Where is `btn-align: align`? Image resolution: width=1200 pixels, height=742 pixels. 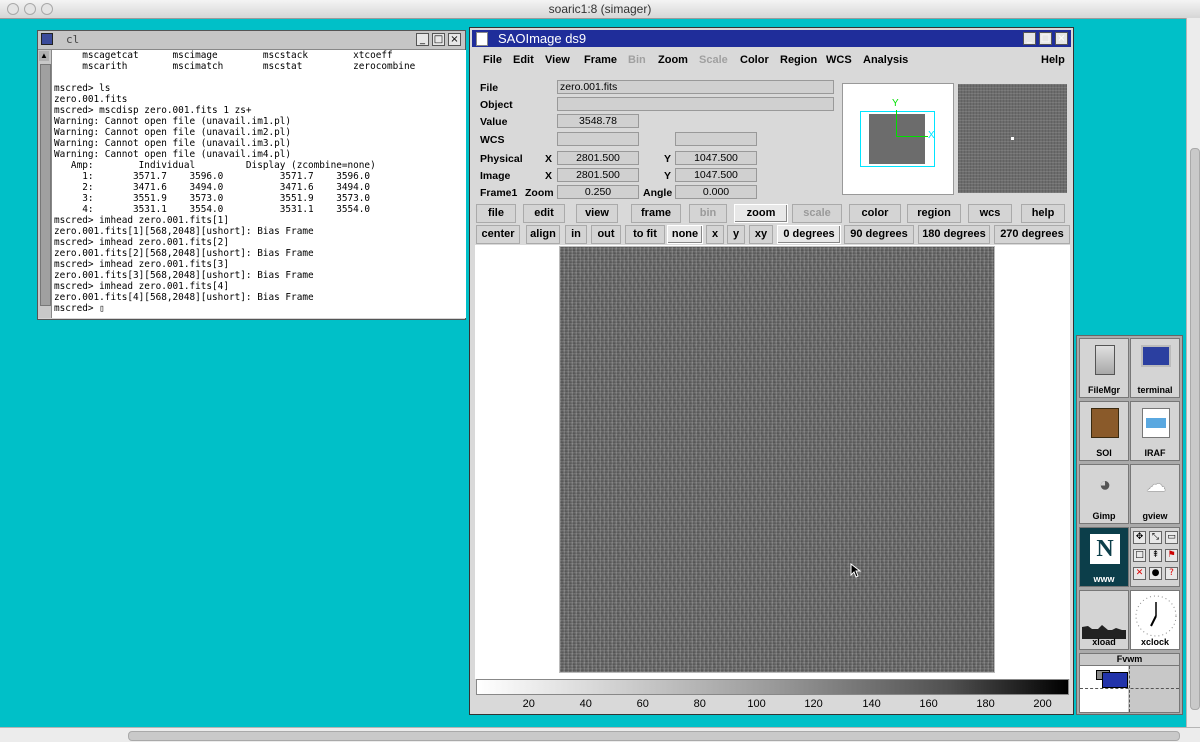
btn-align: align is located at coordinates (543, 234).